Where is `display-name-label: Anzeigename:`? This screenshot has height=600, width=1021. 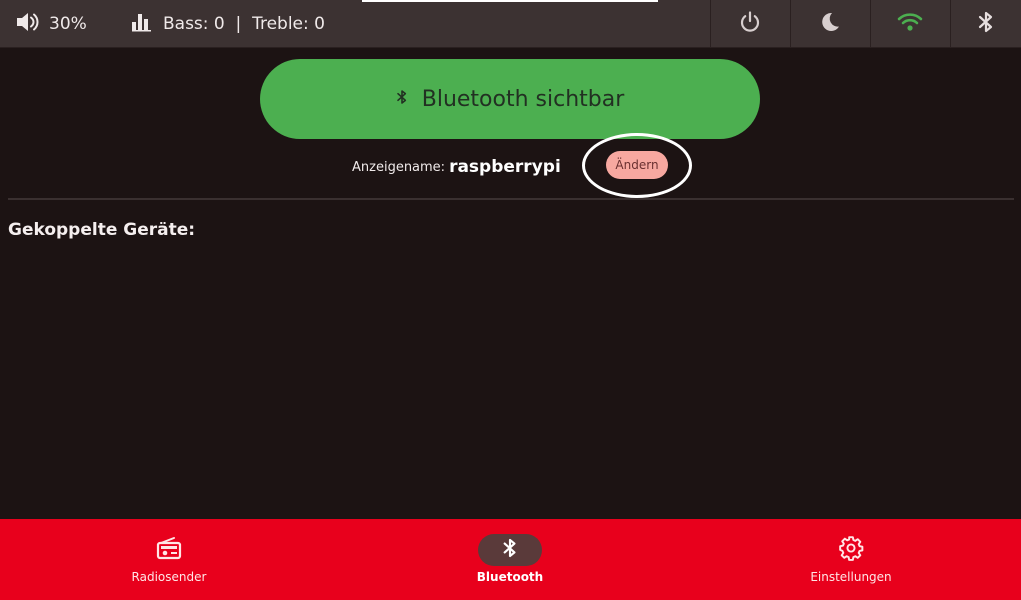 display-name-label: Anzeigename: is located at coordinates (399, 167).